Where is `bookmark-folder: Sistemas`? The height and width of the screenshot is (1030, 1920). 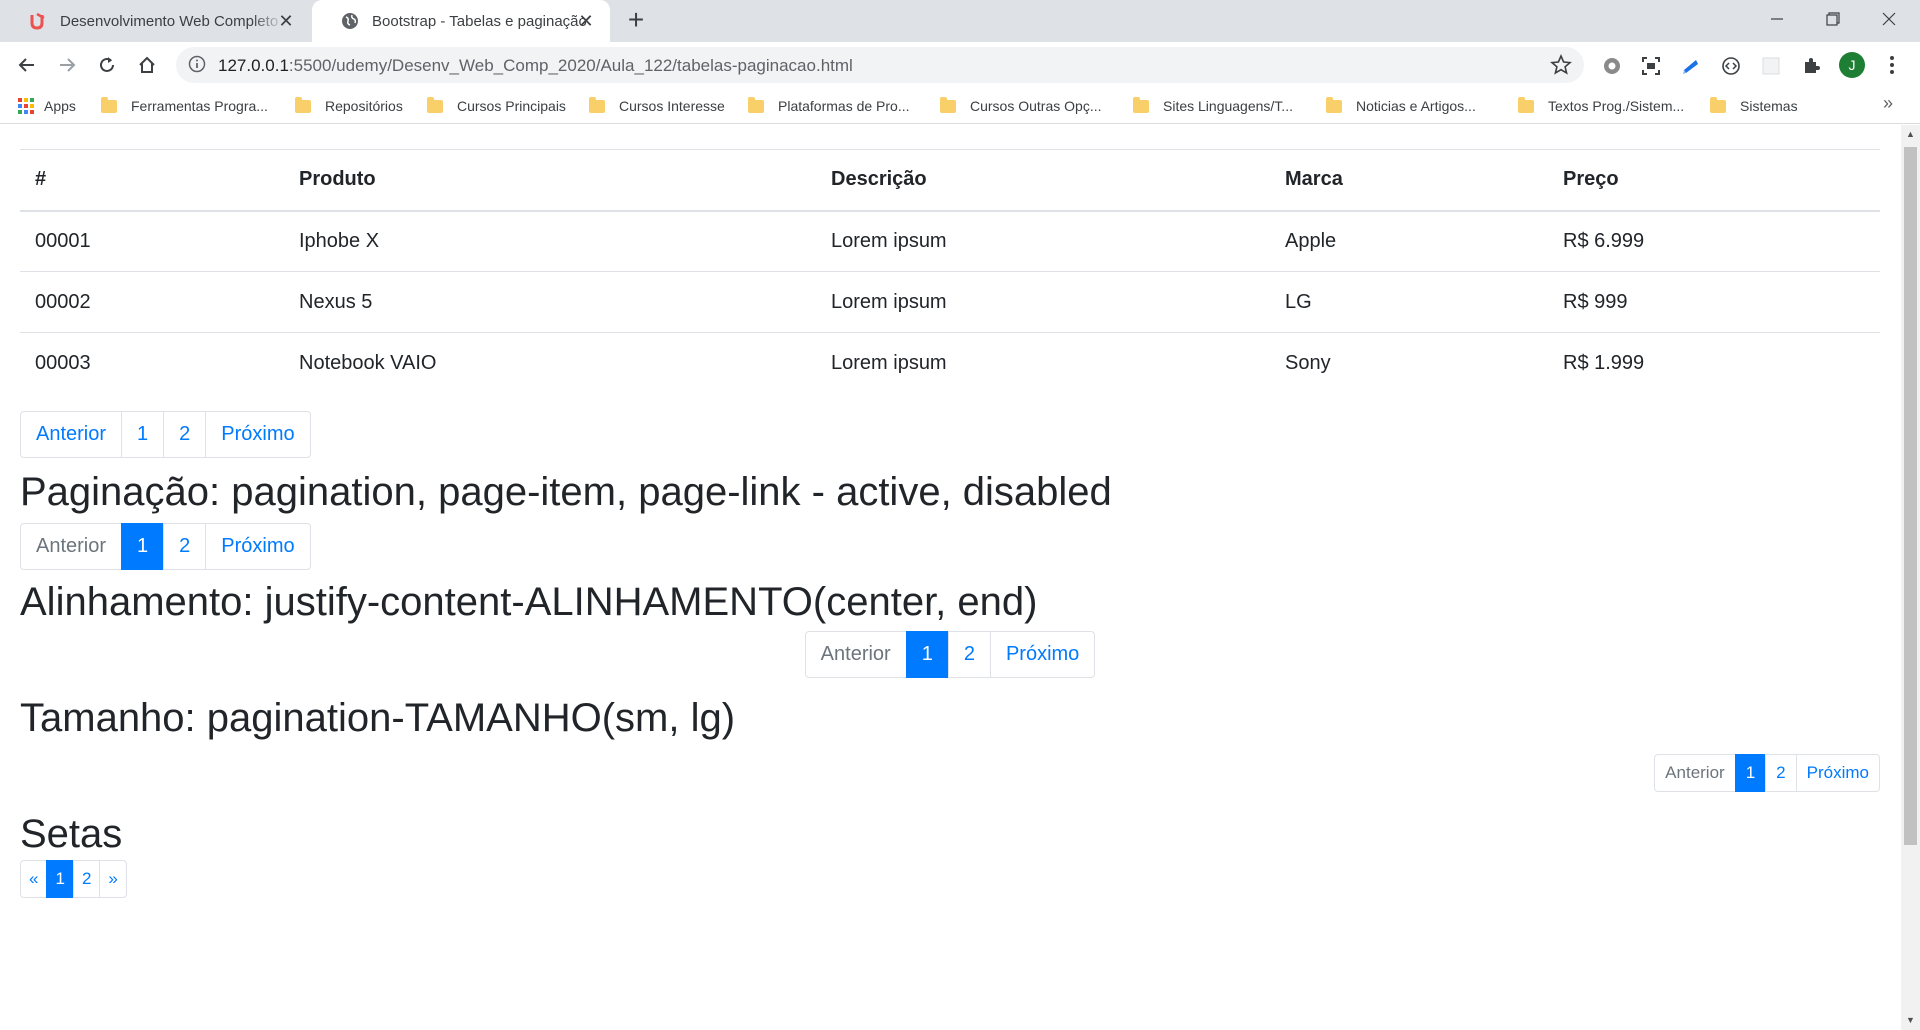
bookmark-folder: Sistemas is located at coordinates (1754, 106).